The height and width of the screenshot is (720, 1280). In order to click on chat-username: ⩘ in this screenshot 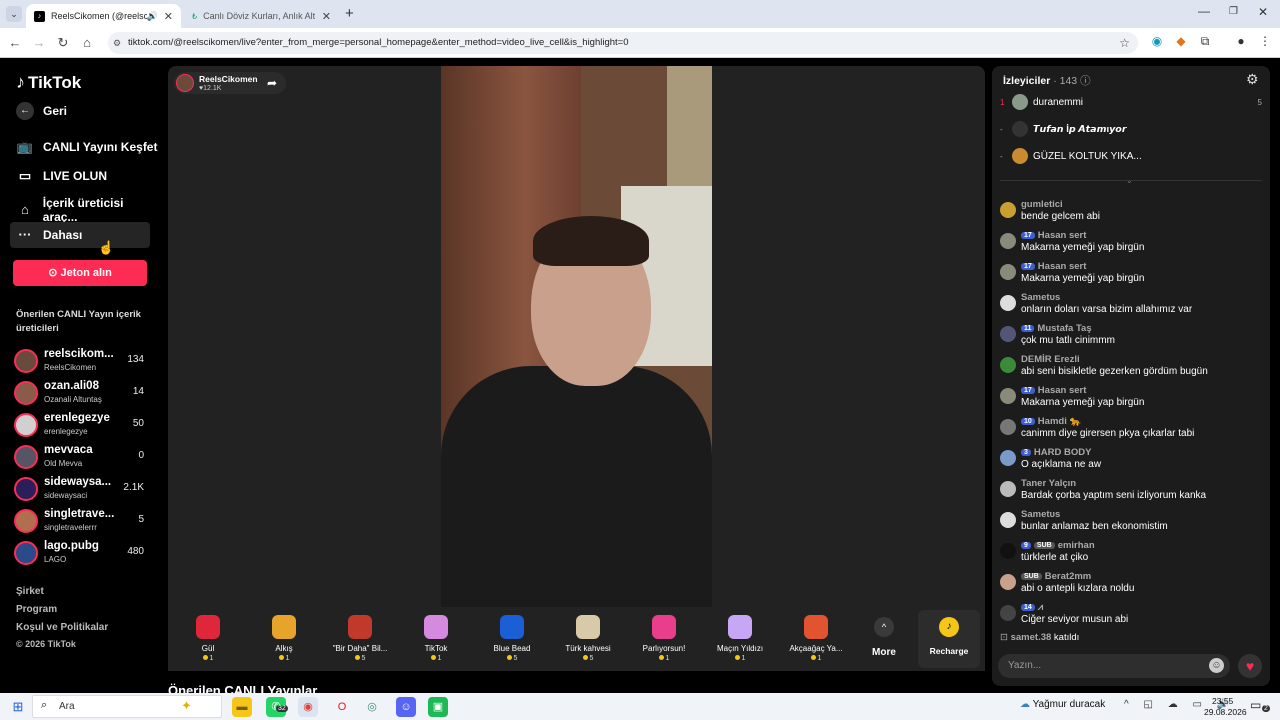, I will do `click(1040, 607)`.